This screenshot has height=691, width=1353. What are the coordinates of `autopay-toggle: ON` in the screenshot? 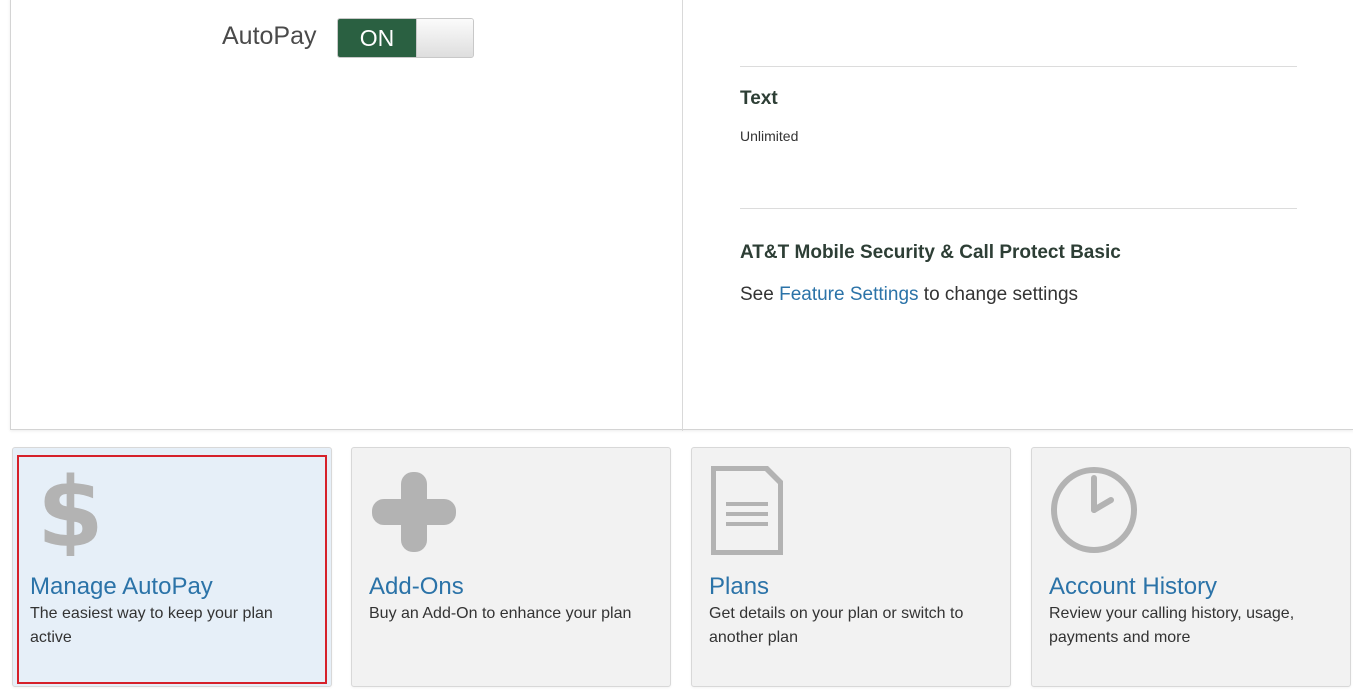 It's located at (405, 38).